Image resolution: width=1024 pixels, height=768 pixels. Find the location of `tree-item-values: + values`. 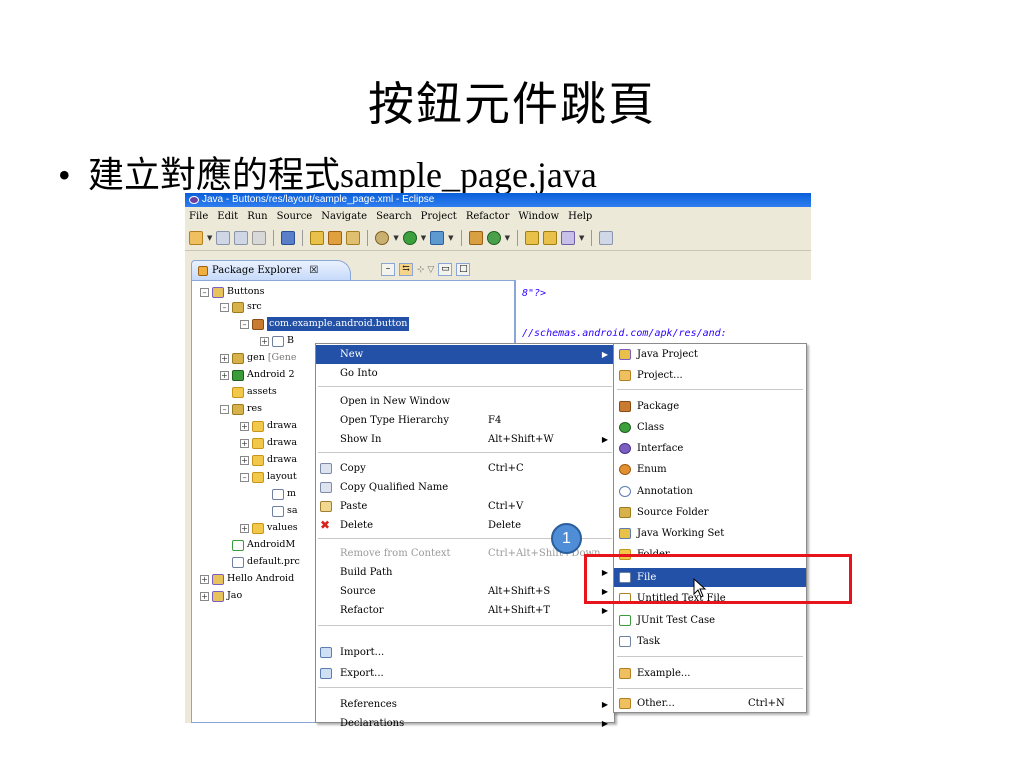

tree-item-values: + values is located at coordinates (269, 528).